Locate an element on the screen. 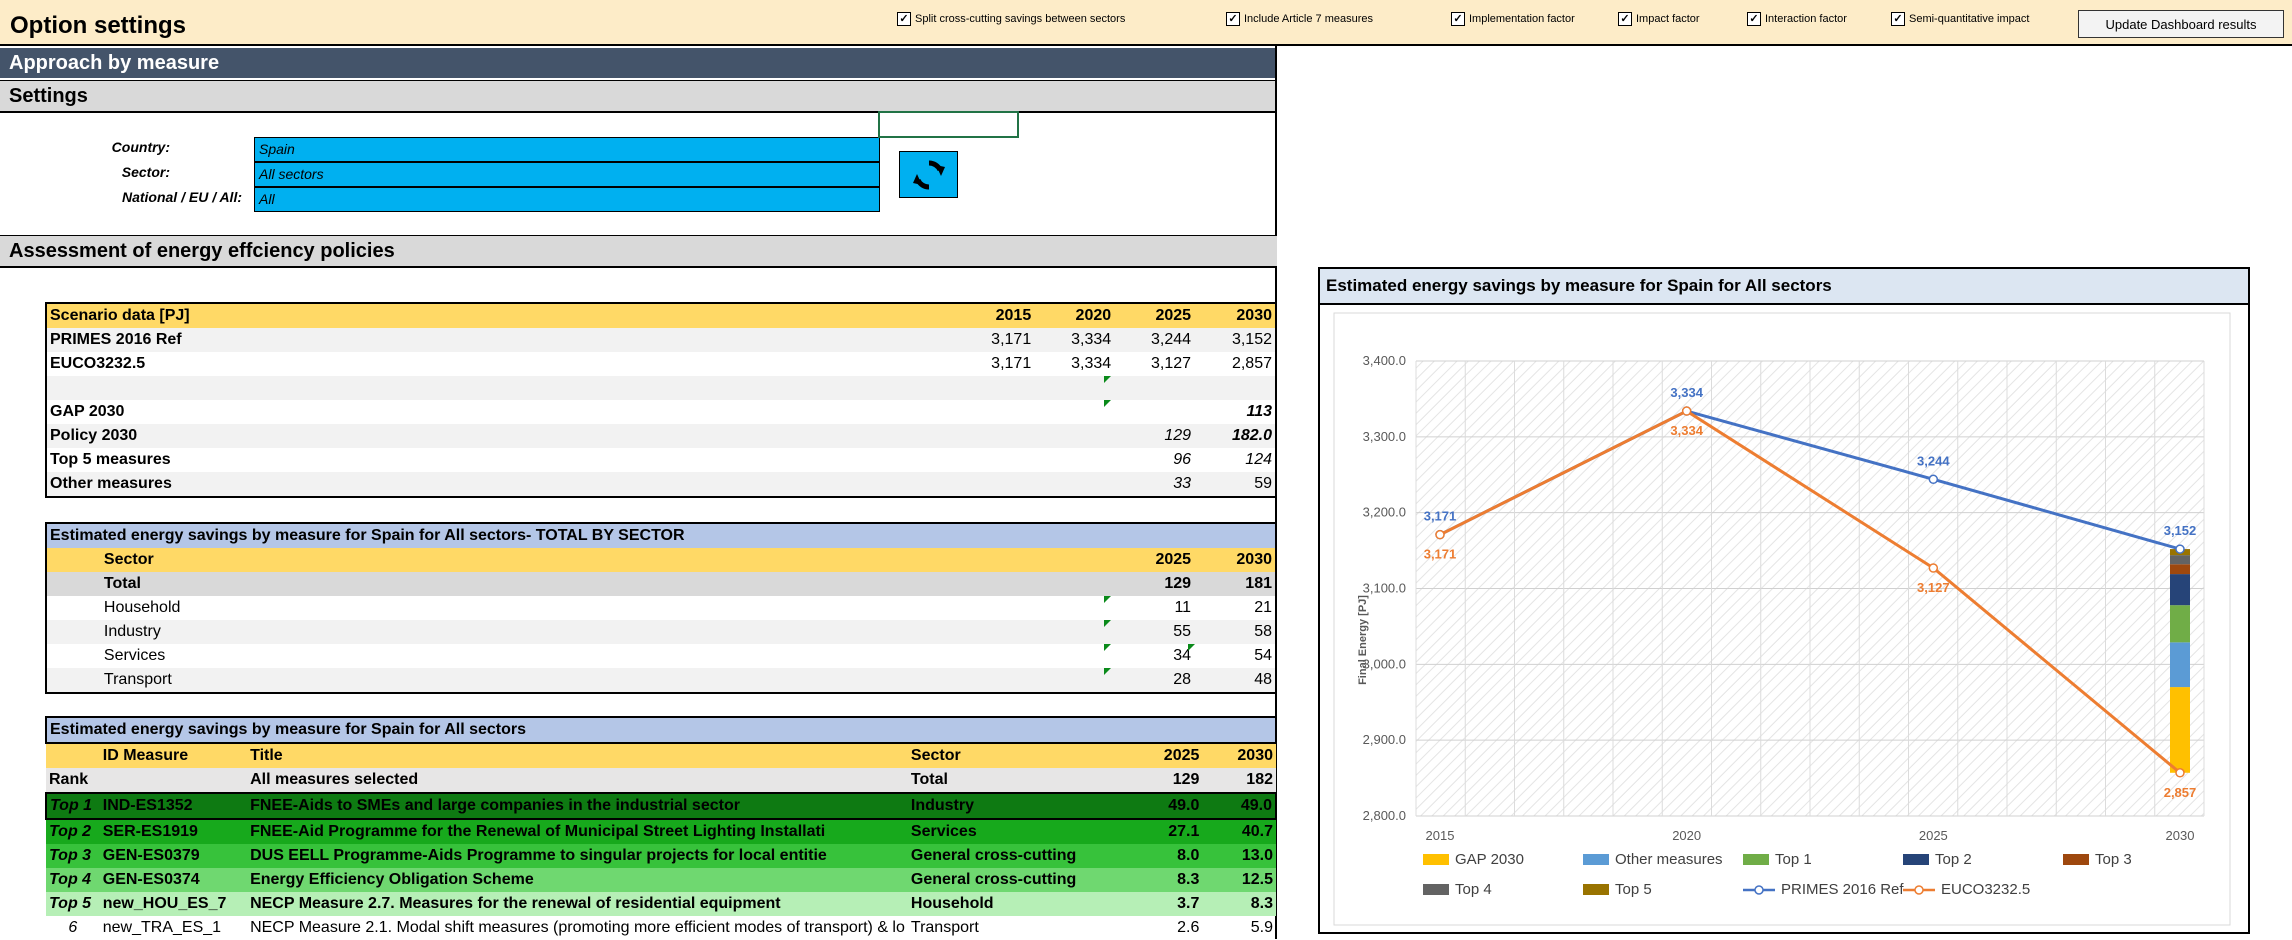 This screenshot has height=940, width=2292. scenario-row is located at coordinates (661, 388).